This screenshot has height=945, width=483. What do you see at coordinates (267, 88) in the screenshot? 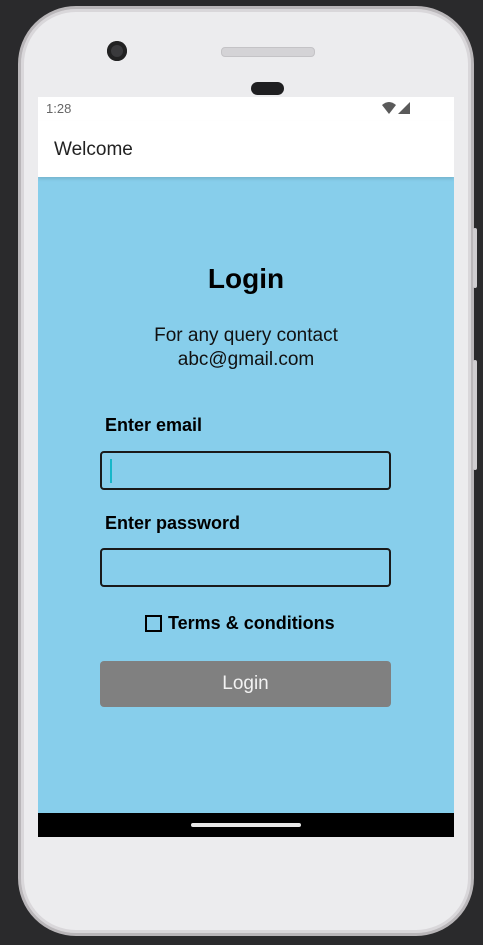
I see `proximity-sensor` at bounding box center [267, 88].